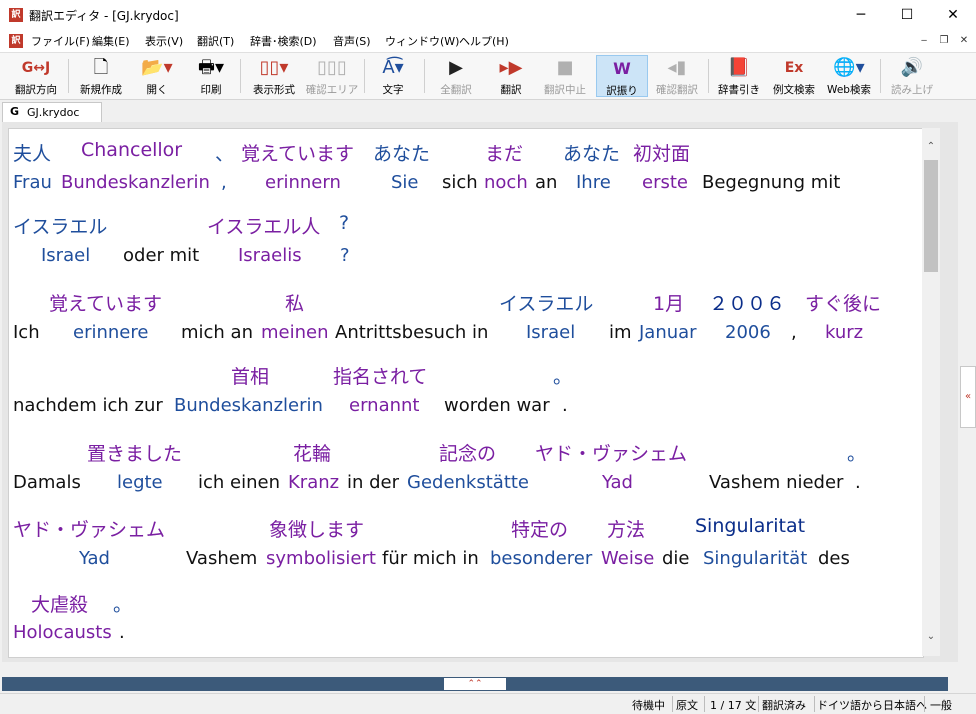  I want to click on display-format-button: ▯▯▾ 表示形式, so click(274, 76).